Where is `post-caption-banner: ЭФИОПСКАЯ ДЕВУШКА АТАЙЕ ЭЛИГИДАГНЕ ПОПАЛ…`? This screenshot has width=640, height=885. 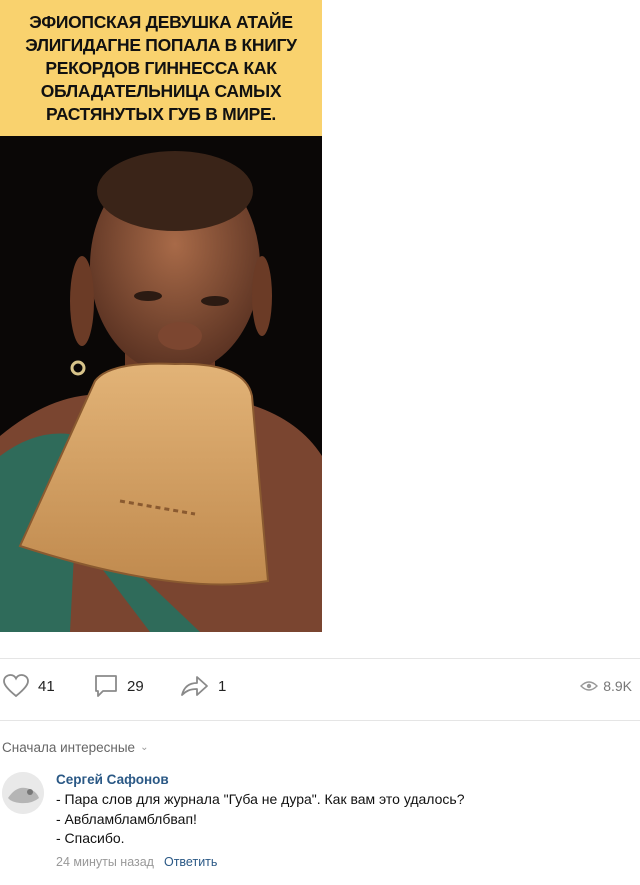 post-caption-banner: ЭФИОПСКАЯ ДЕВУШКА АТАЙЕ ЭЛИГИДАГНЕ ПОПАЛ… is located at coordinates (161, 68).